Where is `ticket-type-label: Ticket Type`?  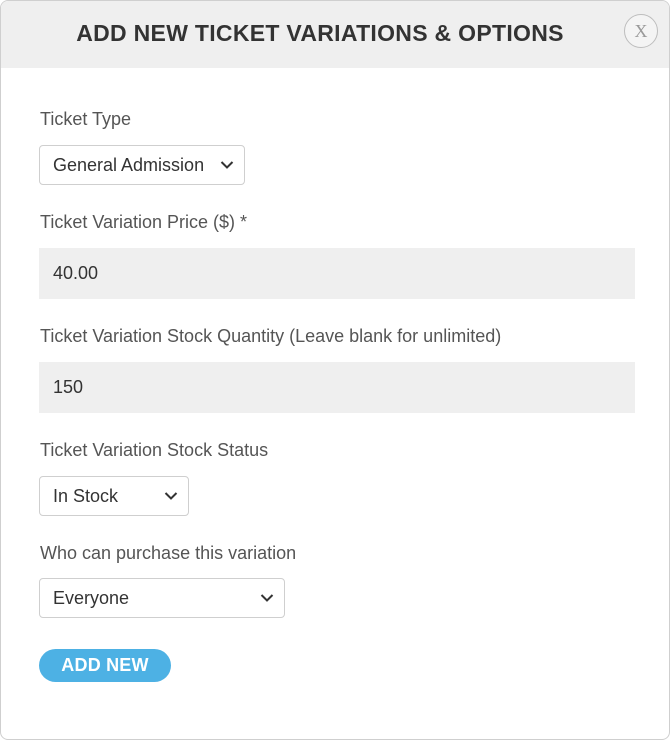
ticket-type-label: Ticket Type is located at coordinates (86, 119).